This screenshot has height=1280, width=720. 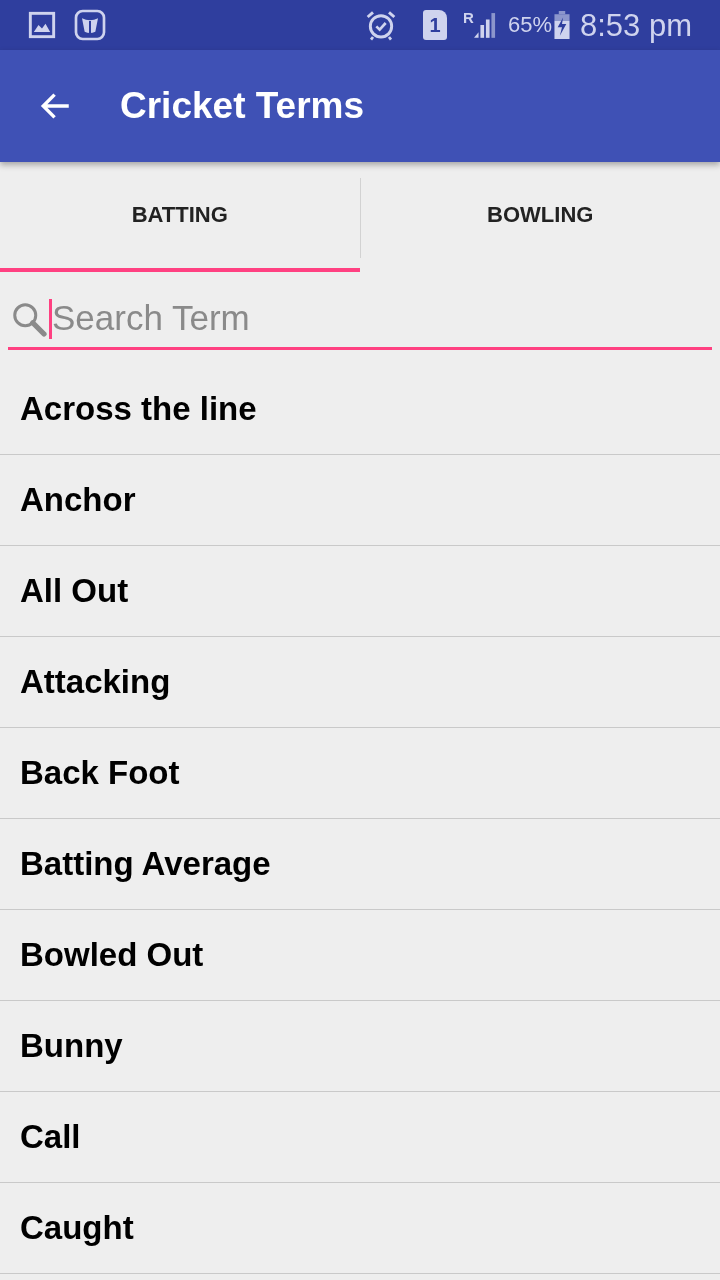 I want to click on term-list-item: Back Foot, so click(x=360, y=773).